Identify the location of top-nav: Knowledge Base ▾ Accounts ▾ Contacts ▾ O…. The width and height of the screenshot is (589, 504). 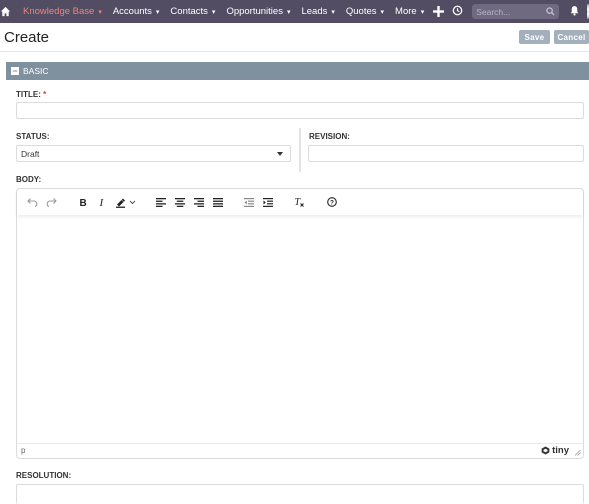
(294, 11).